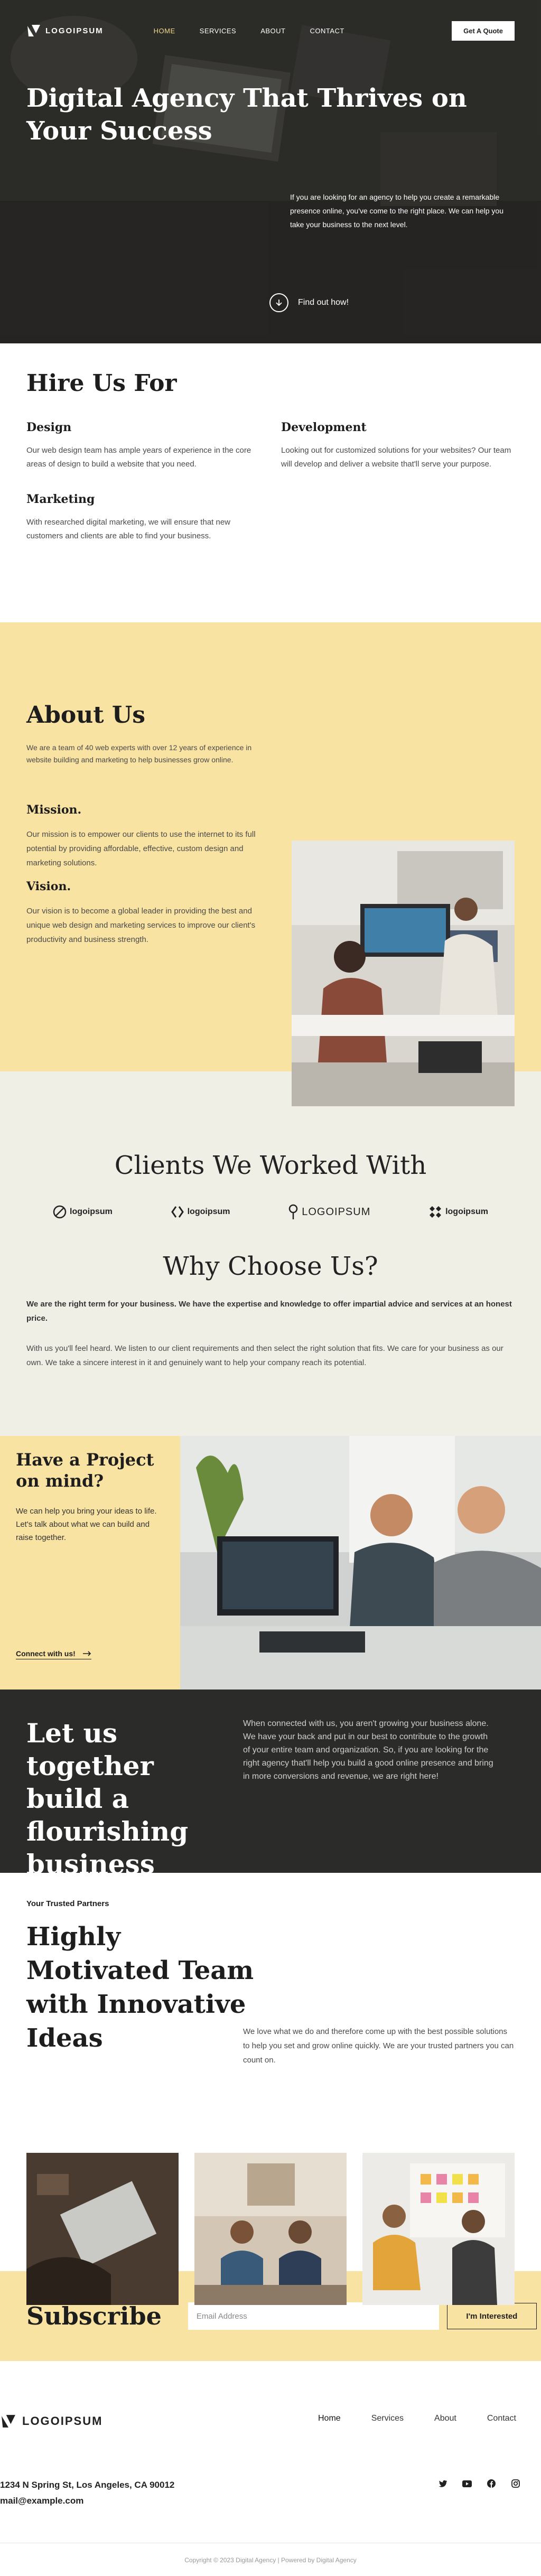  Describe the element at coordinates (87, 2501) in the screenshot. I see `email-line: mail@example.com` at that location.